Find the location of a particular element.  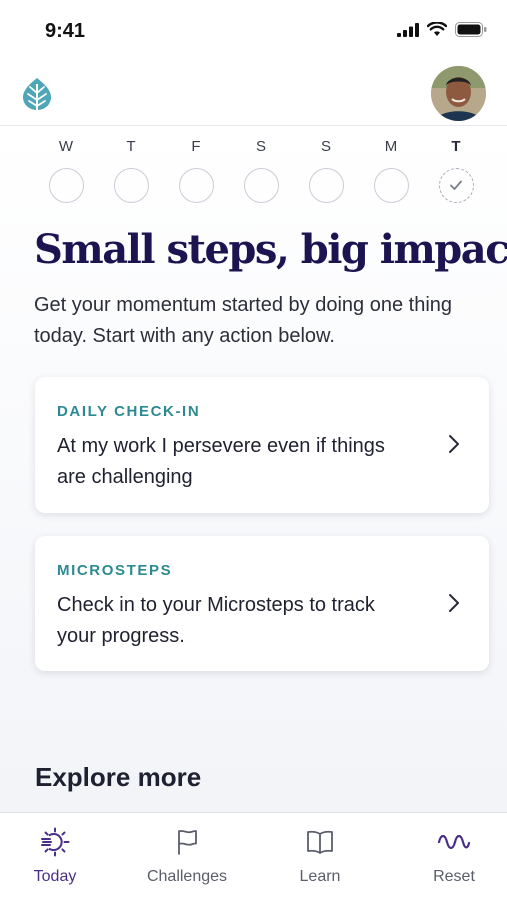

week-tracker: W T F S S M T is located at coordinates (262, 173).